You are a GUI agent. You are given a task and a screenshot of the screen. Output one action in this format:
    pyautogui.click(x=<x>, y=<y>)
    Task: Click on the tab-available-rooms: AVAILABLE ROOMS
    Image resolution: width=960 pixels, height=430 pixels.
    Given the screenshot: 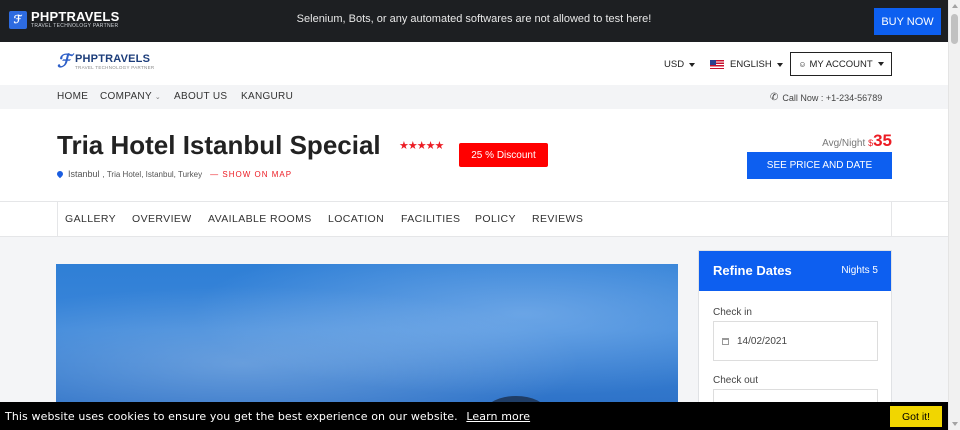 What is the action you would take?
    pyautogui.click(x=260, y=219)
    